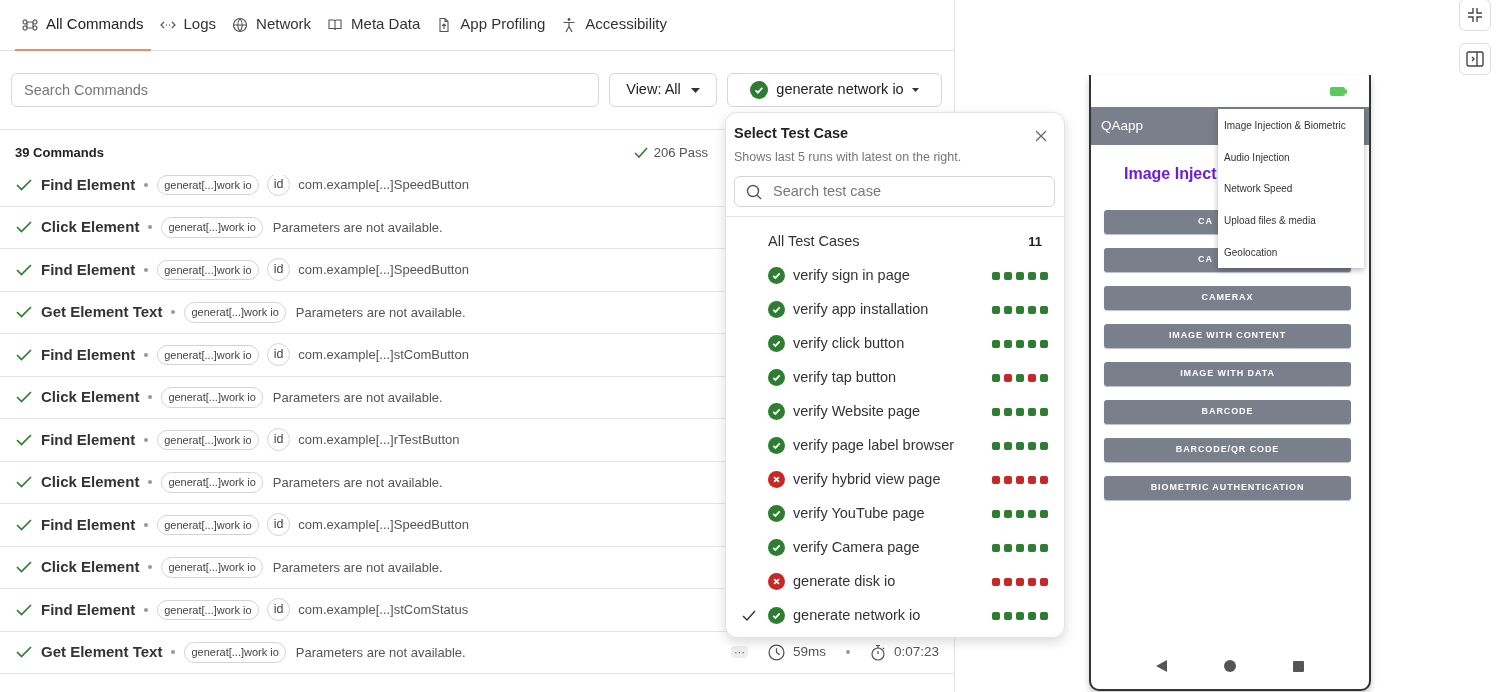  What do you see at coordinates (791, 133) in the screenshot?
I see `popover-title: Select Test Case` at bounding box center [791, 133].